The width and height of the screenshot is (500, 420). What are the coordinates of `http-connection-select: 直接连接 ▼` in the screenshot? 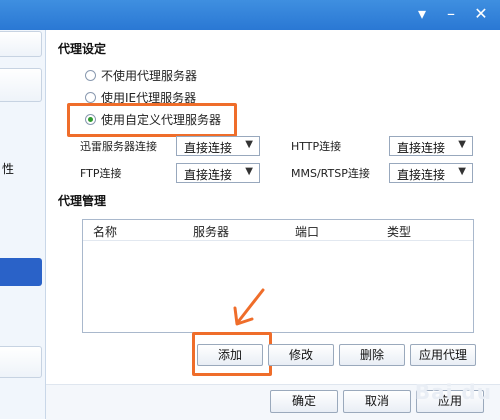 It's located at (431, 146).